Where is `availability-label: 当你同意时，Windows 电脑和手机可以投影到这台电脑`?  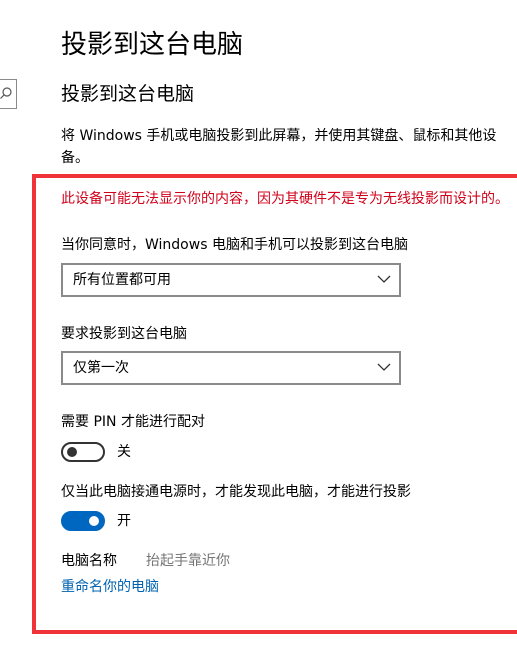
availability-label: 当你同意时，Windows 电脑和手机可以投影到这台电脑 is located at coordinates (234, 245).